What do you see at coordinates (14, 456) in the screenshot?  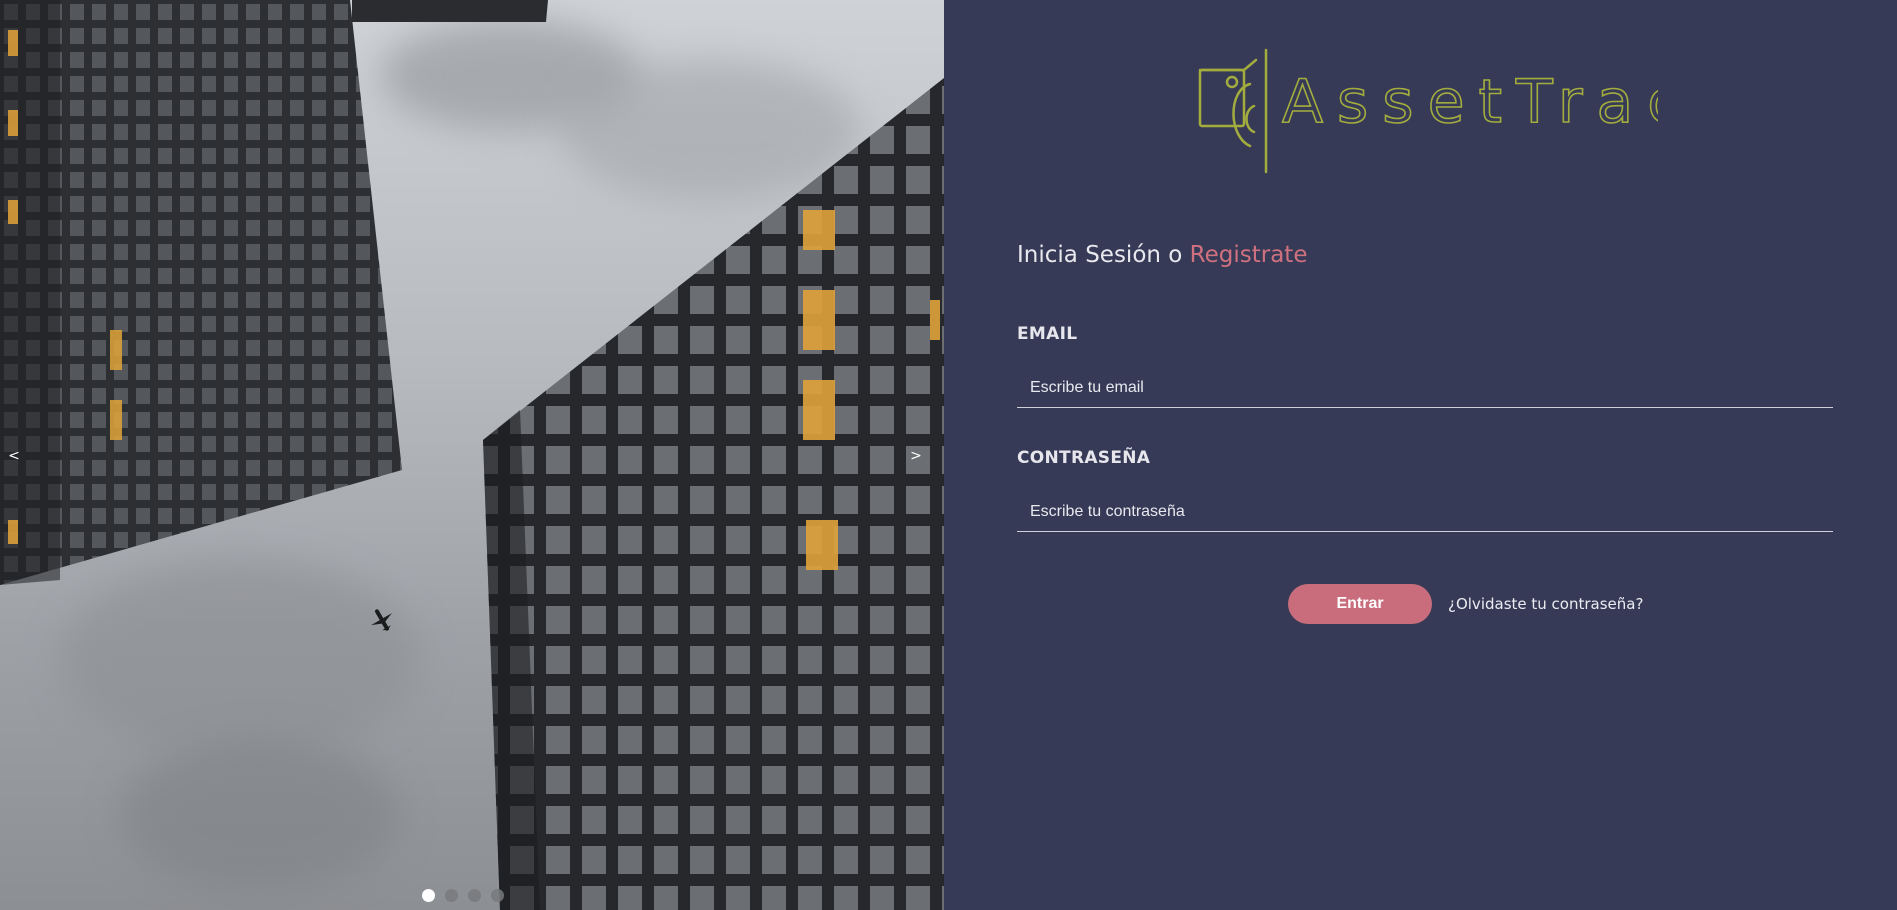 I see `carousel-prev-button: <` at bounding box center [14, 456].